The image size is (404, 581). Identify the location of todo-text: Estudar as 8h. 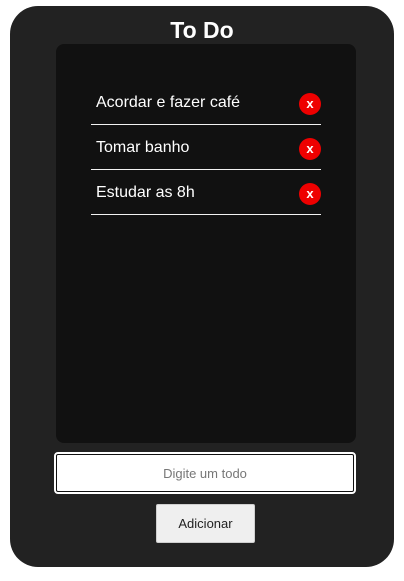
(145, 192).